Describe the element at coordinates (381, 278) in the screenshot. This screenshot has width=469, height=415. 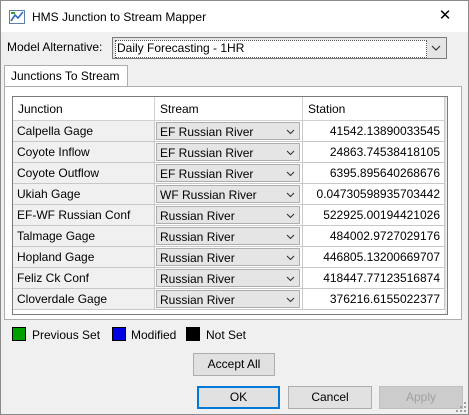
I see `station-value: 418447.77123516874` at that location.